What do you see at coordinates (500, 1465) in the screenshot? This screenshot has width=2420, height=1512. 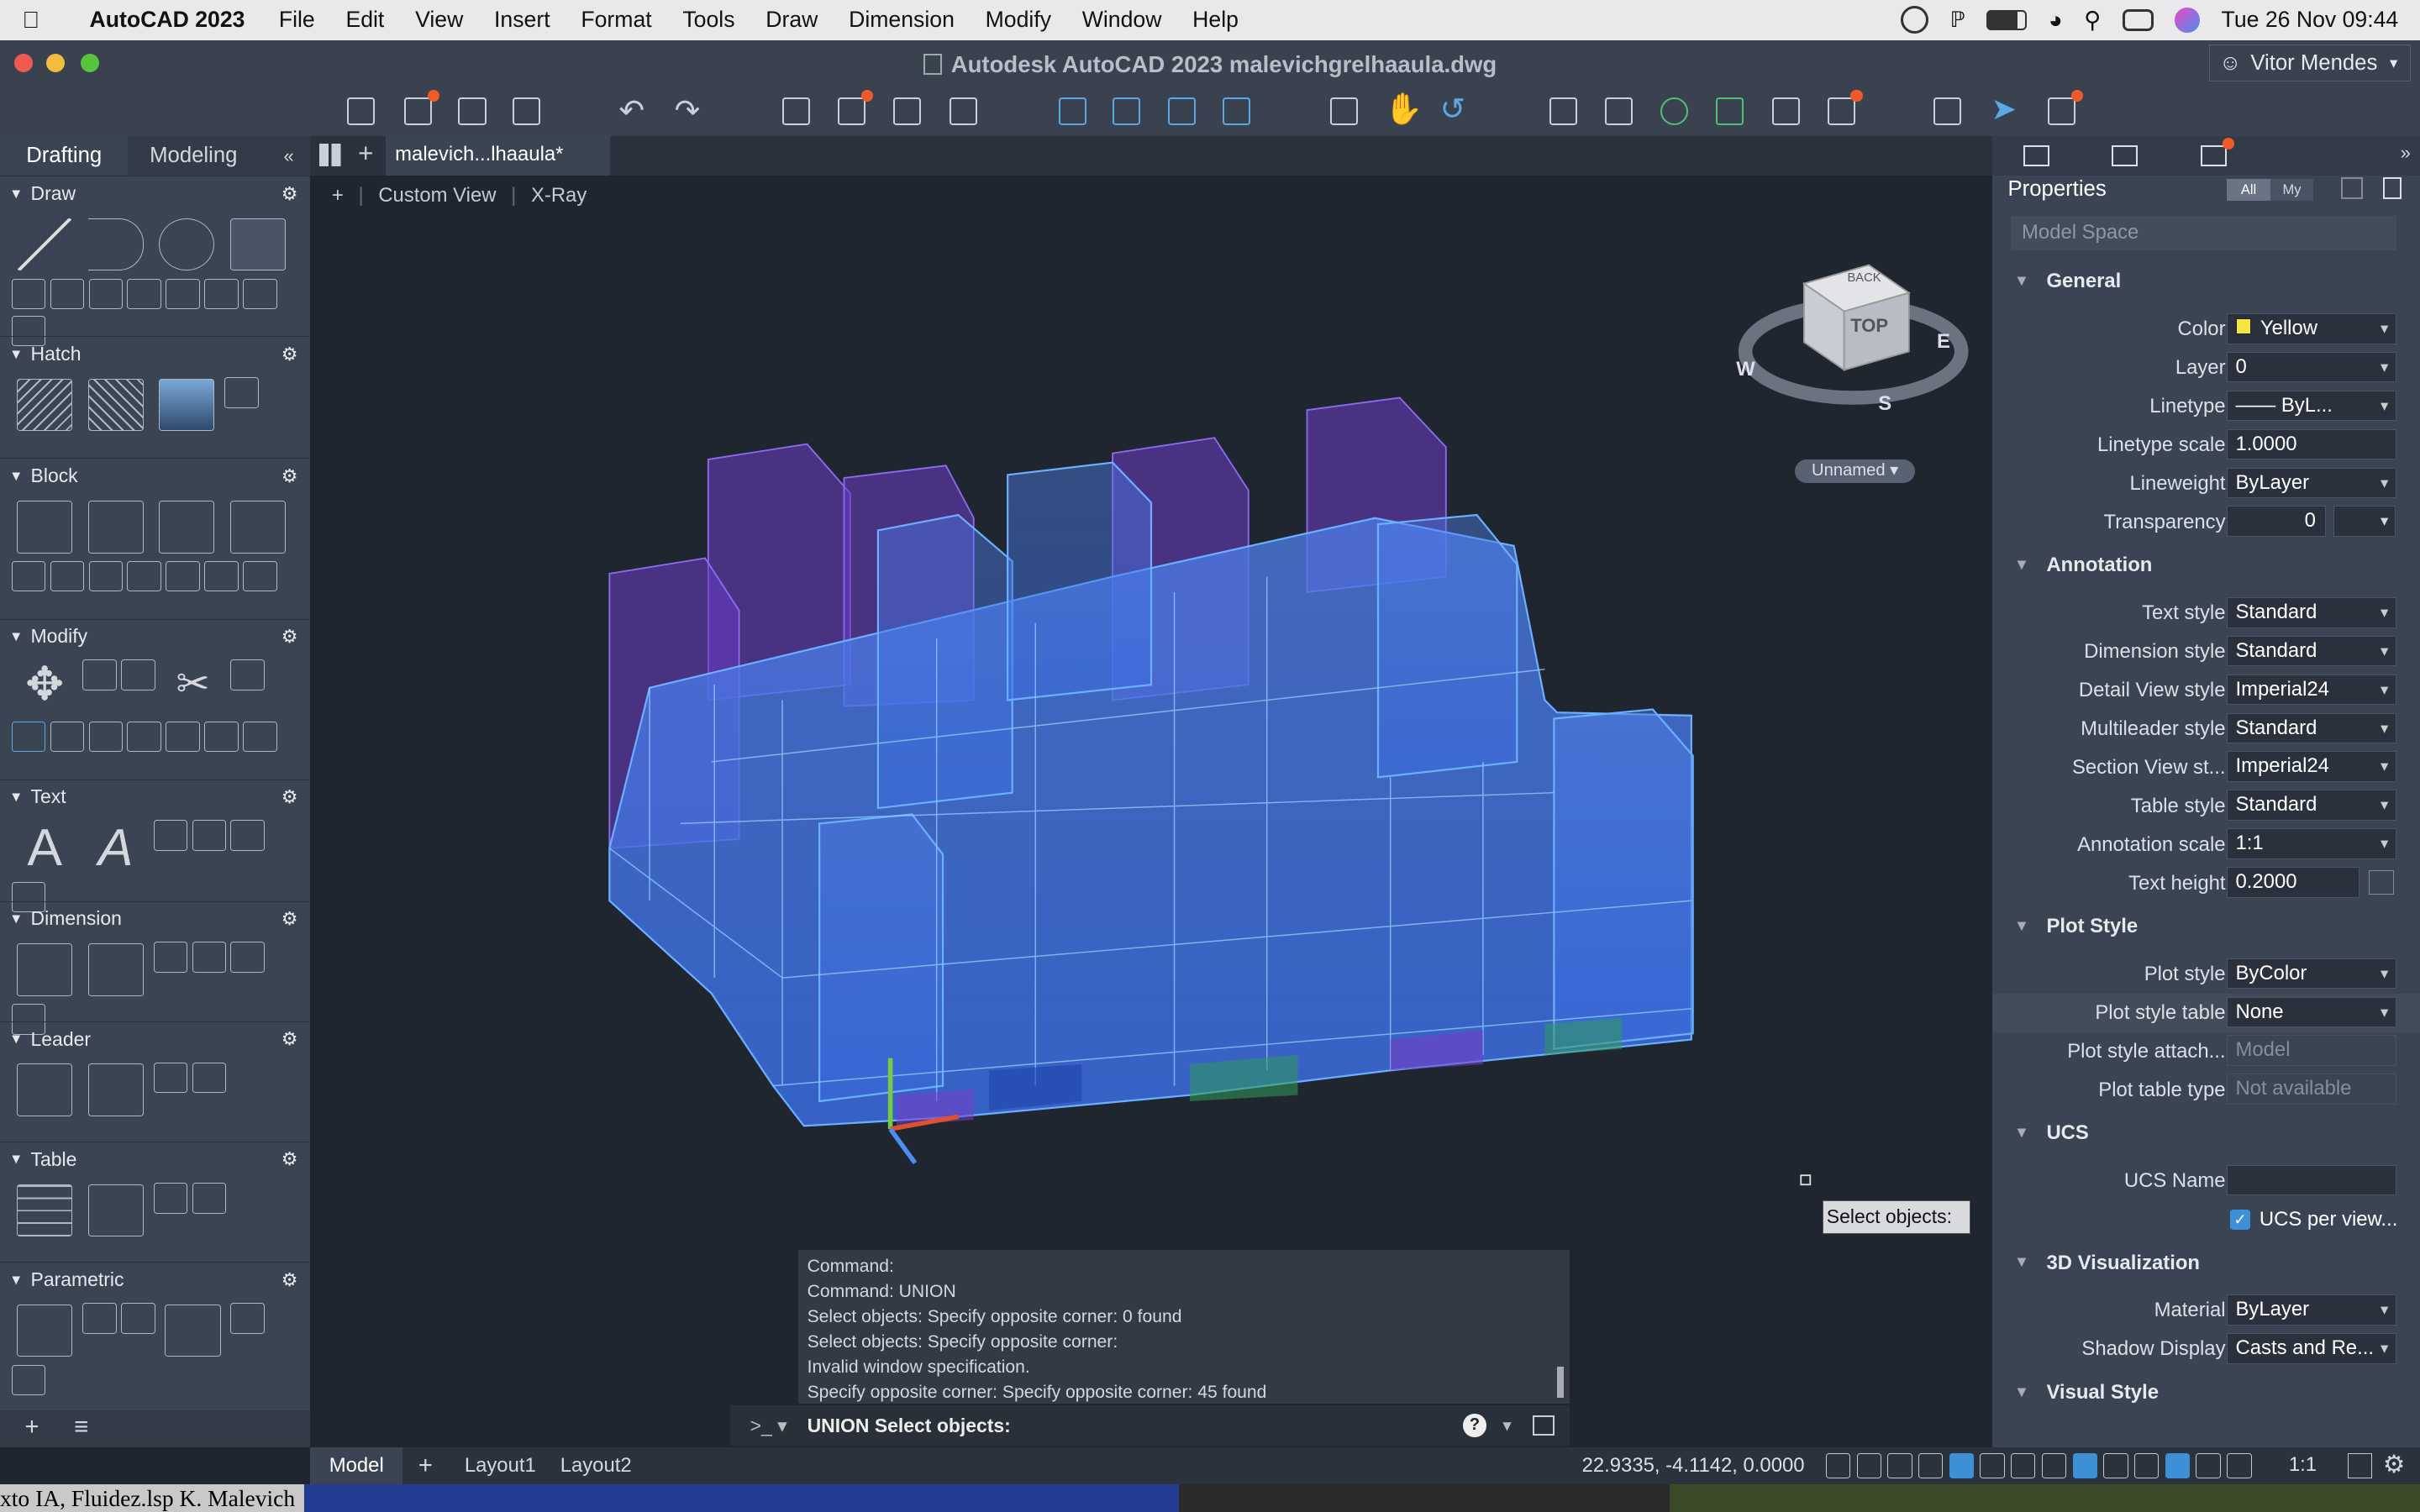 I see `tab-layout1: Layout1` at bounding box center [500, 1465].